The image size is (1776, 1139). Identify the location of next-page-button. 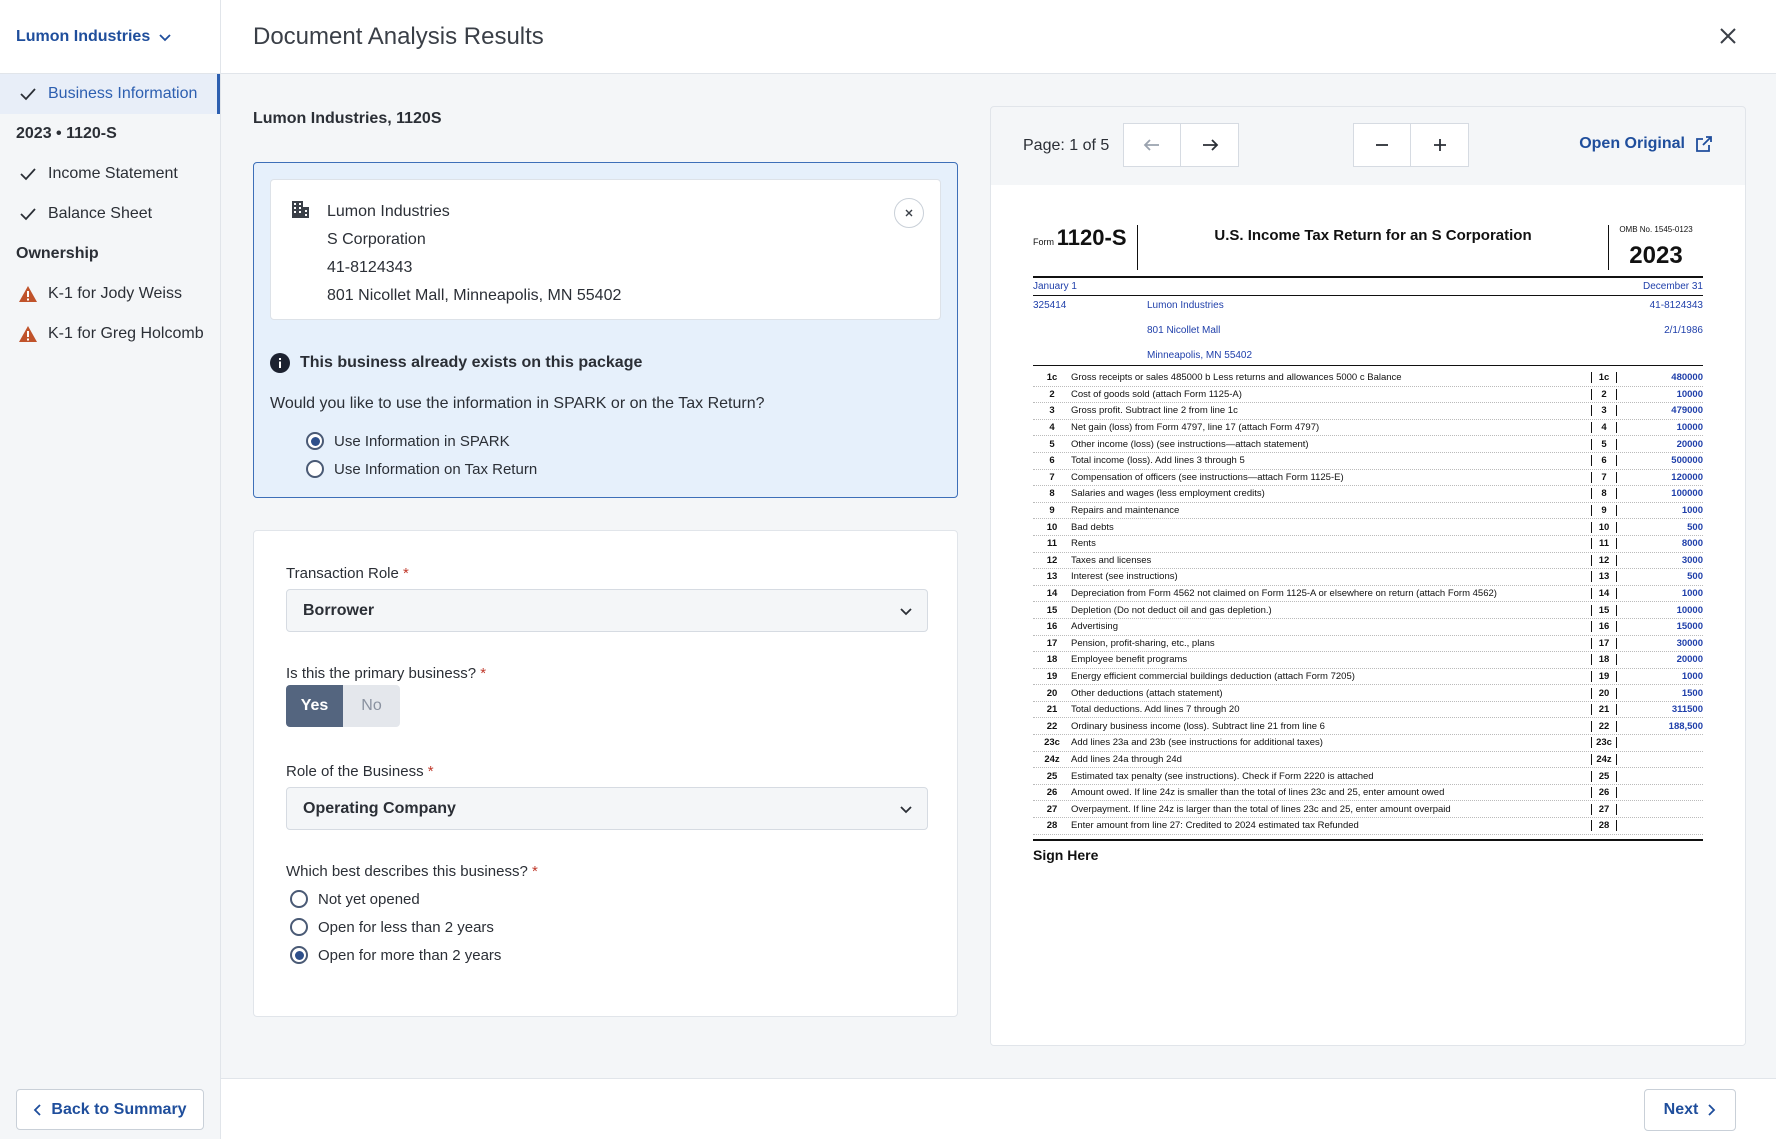
(1210, 145).